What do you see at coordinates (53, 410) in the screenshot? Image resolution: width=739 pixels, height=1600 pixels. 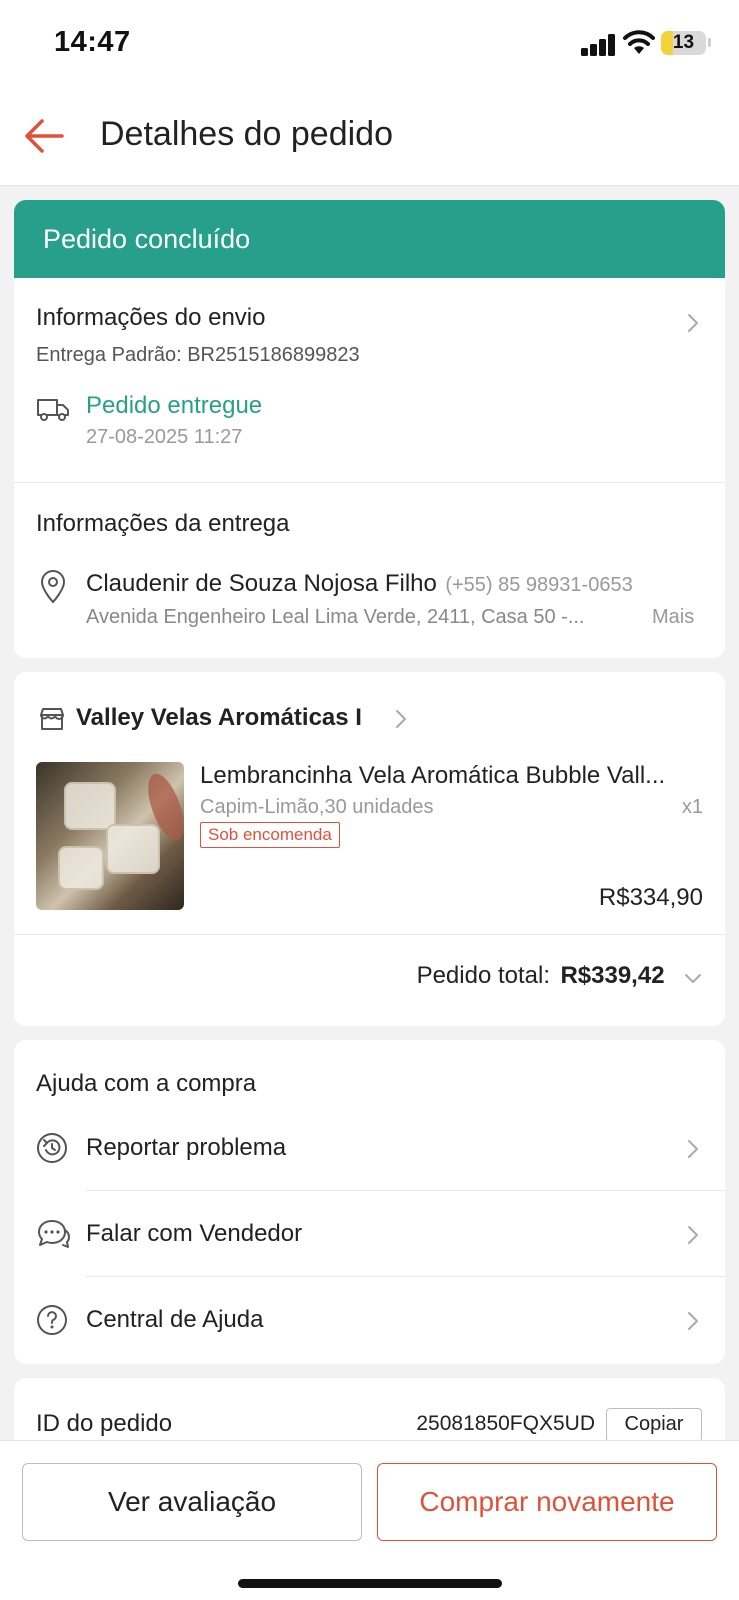 I see `truck-icon` at bounding box center [53, 410].